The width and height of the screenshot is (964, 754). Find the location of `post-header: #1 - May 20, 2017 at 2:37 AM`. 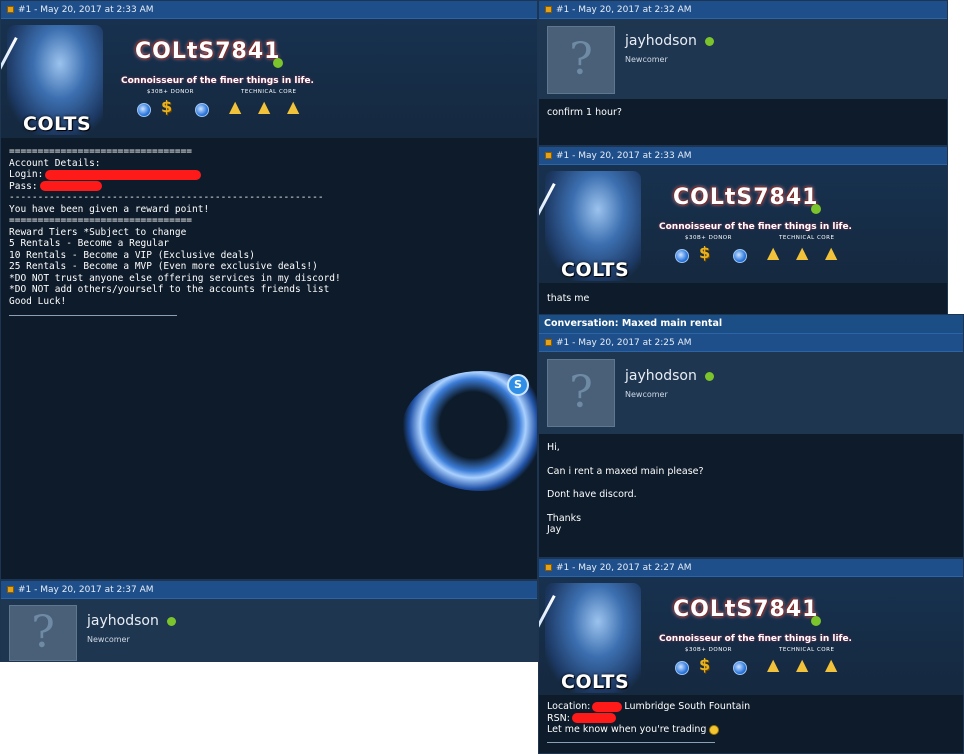

post-header: #1 - May 20, 2017 at 2:37 AM is located at coordinates (269, 590).